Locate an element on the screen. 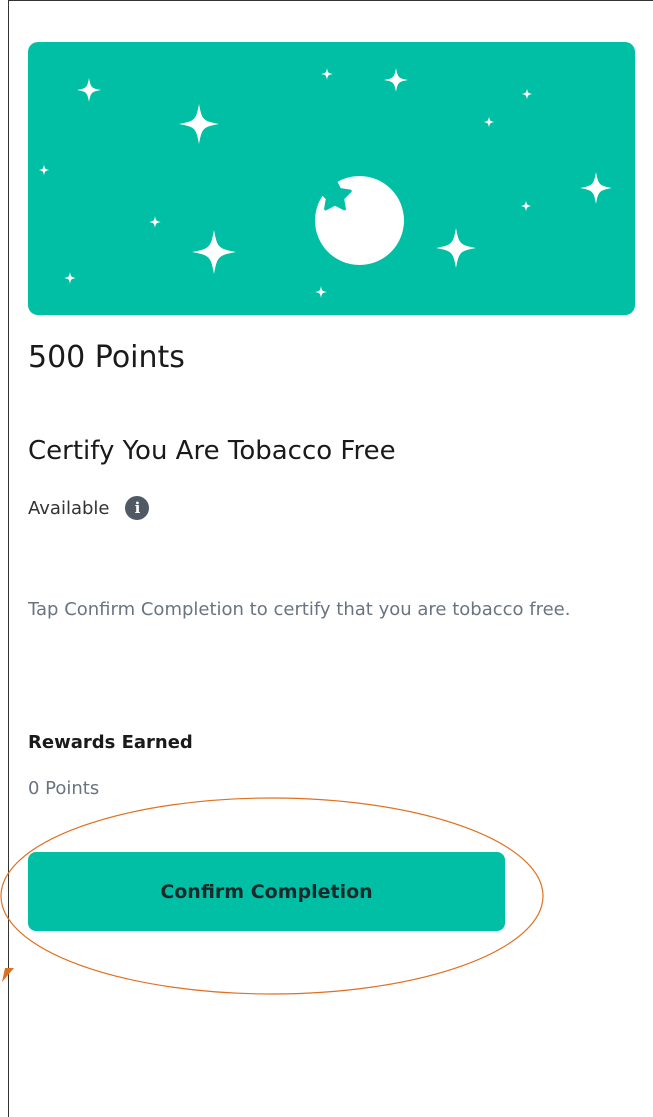  star-icon is located at coordinates (335, 194).